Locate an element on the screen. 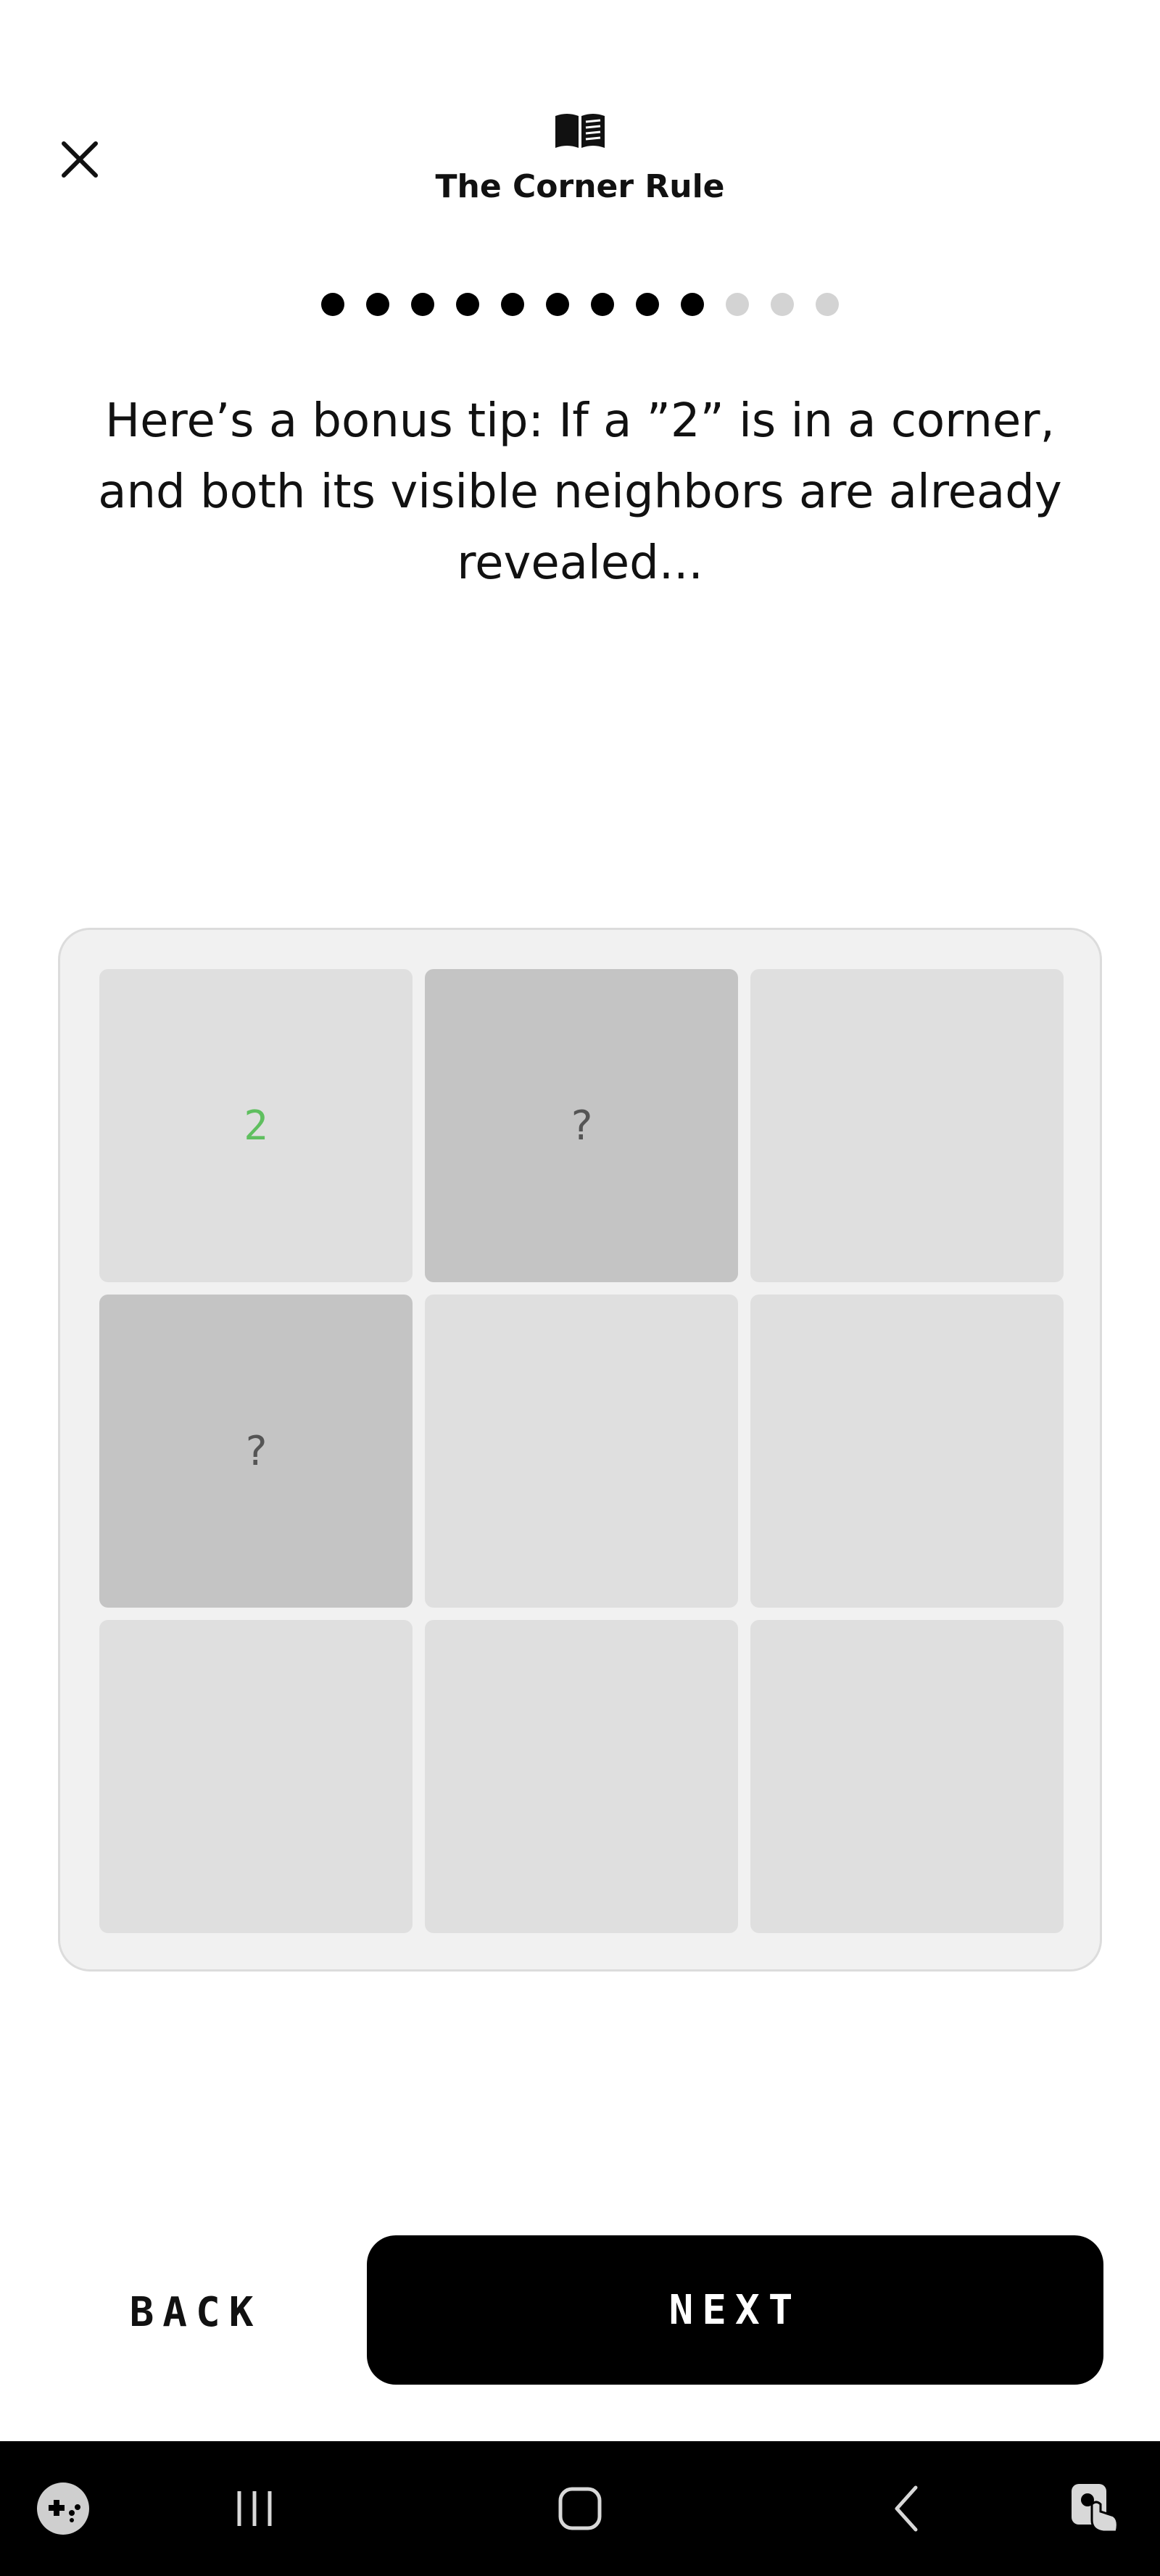 This screenshot has width=1160, height=2576. game-launcher-button is located at coordinates (63, 2508).